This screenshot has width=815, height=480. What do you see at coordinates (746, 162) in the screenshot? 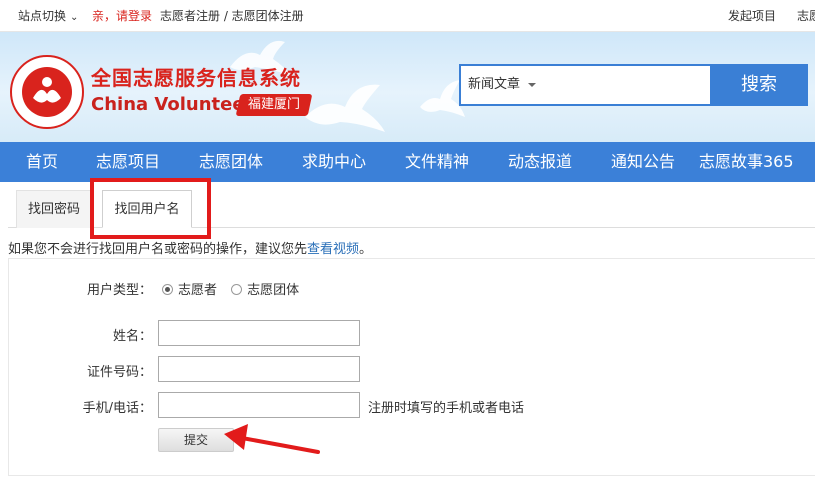
I see `nav-item-stories: 志愿故事365` at bounding box center [746, 162].